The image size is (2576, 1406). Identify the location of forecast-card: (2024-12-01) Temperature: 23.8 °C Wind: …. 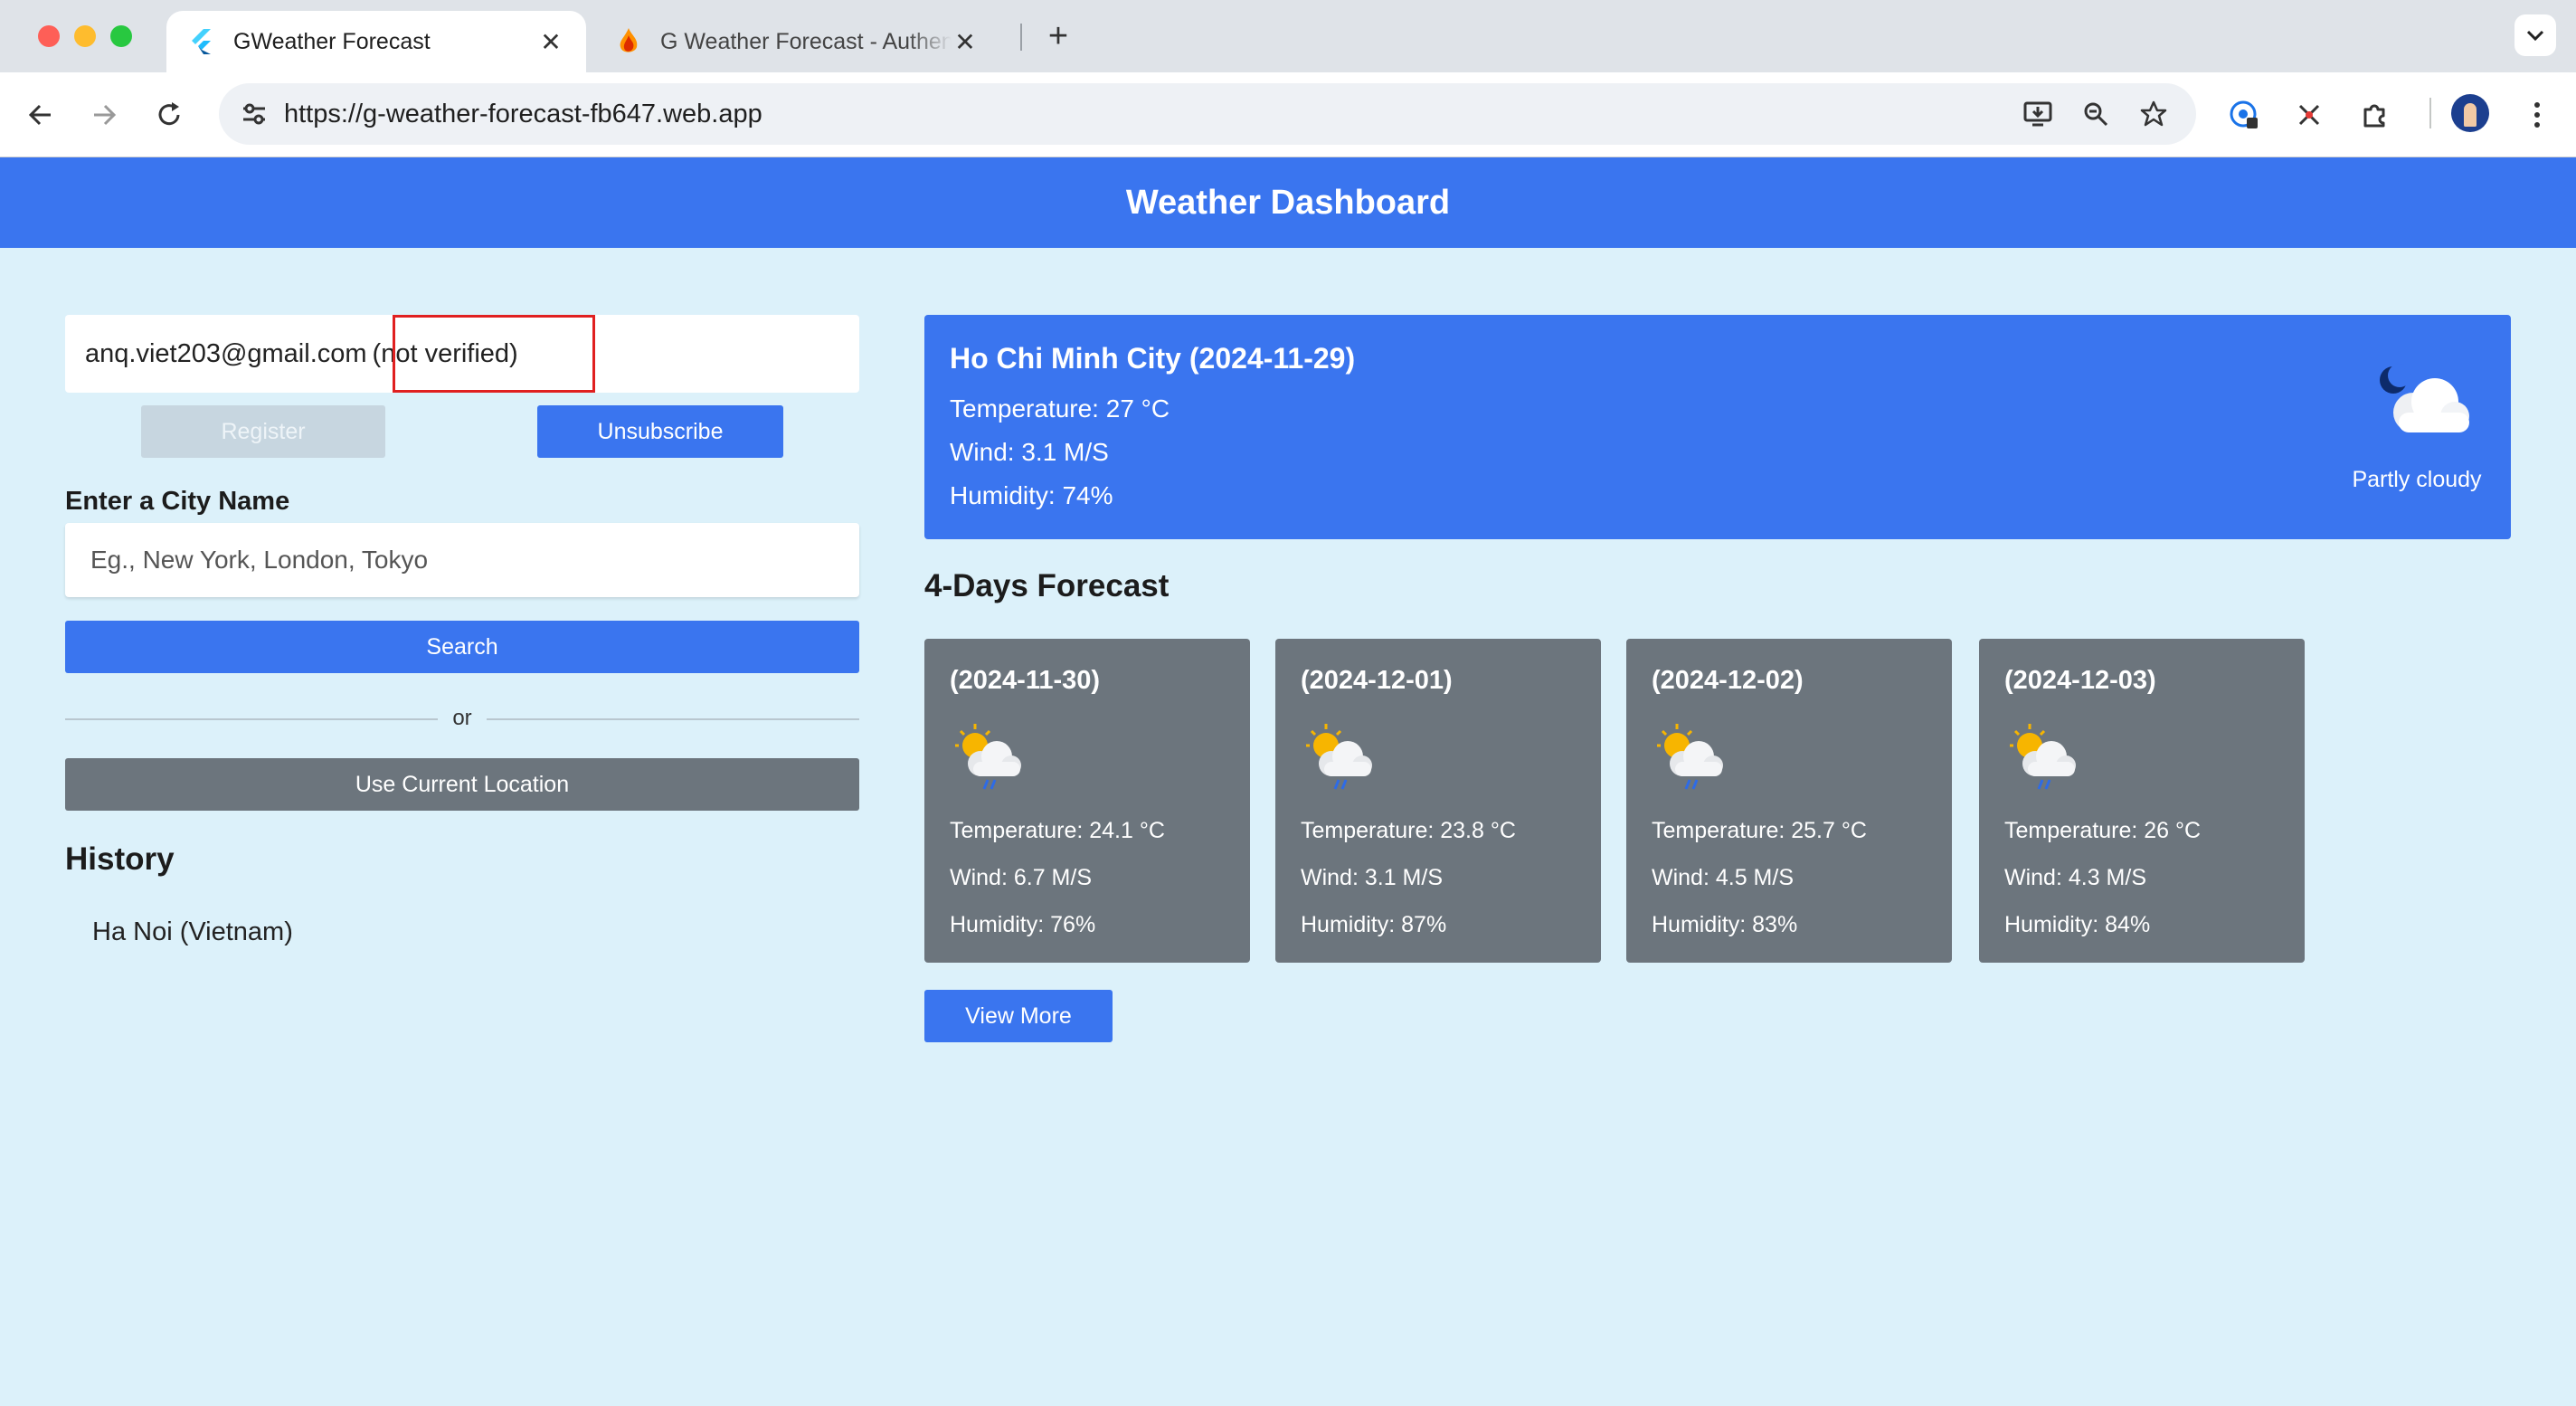
(1438, 801).